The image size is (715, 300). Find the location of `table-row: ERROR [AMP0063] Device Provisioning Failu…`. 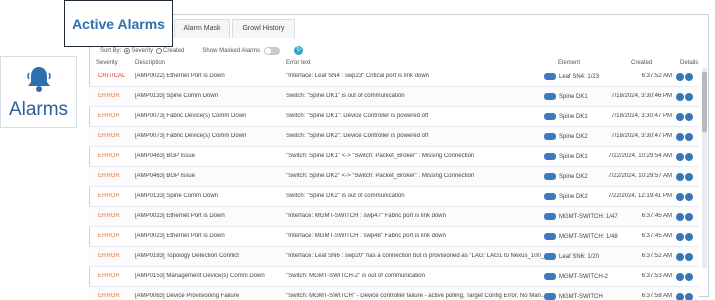

table-row: ERROR [AMP0063] Device Provisioning Failu… is located at coordinates (394, 293).